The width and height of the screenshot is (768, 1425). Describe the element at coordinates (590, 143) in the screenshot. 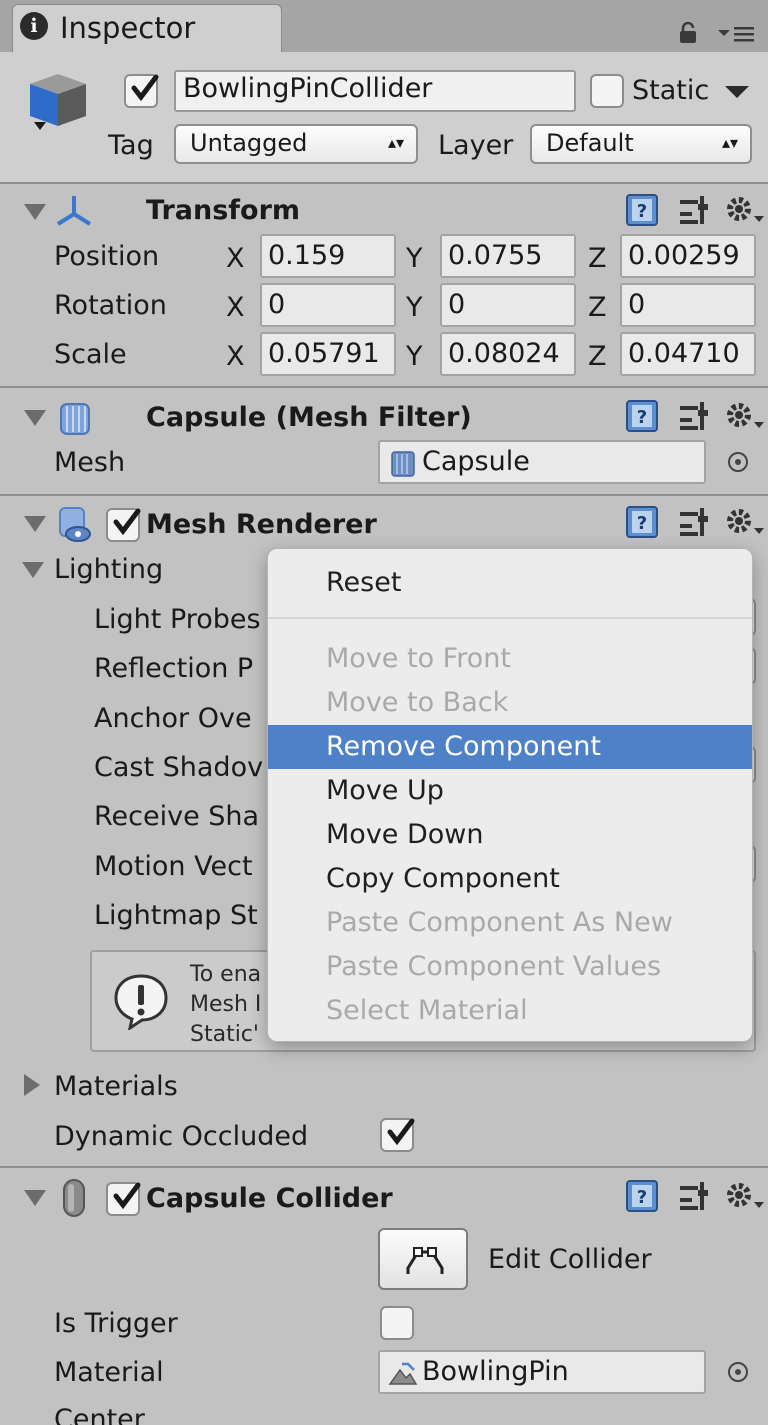

I see `layer-value: Default` at that location.